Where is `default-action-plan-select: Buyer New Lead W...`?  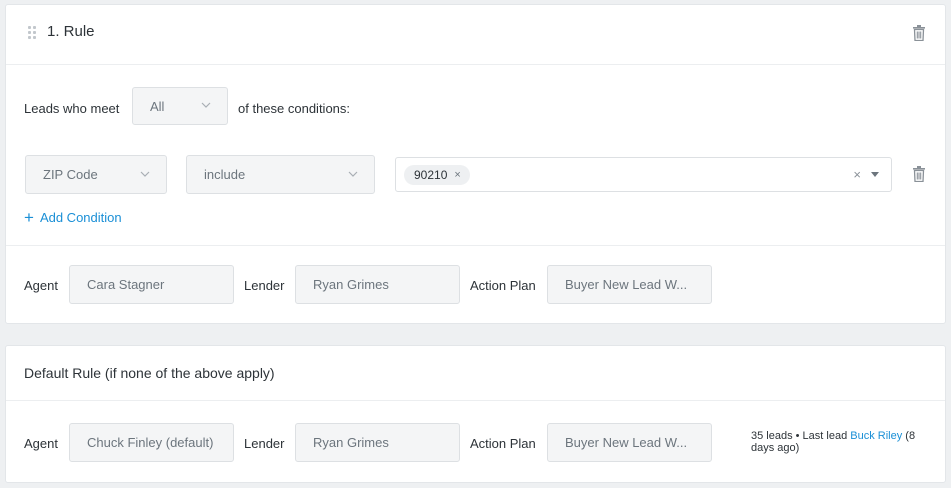
default-action-plan-select: Buyer New Lead W... is located at coordinates (629, 442).